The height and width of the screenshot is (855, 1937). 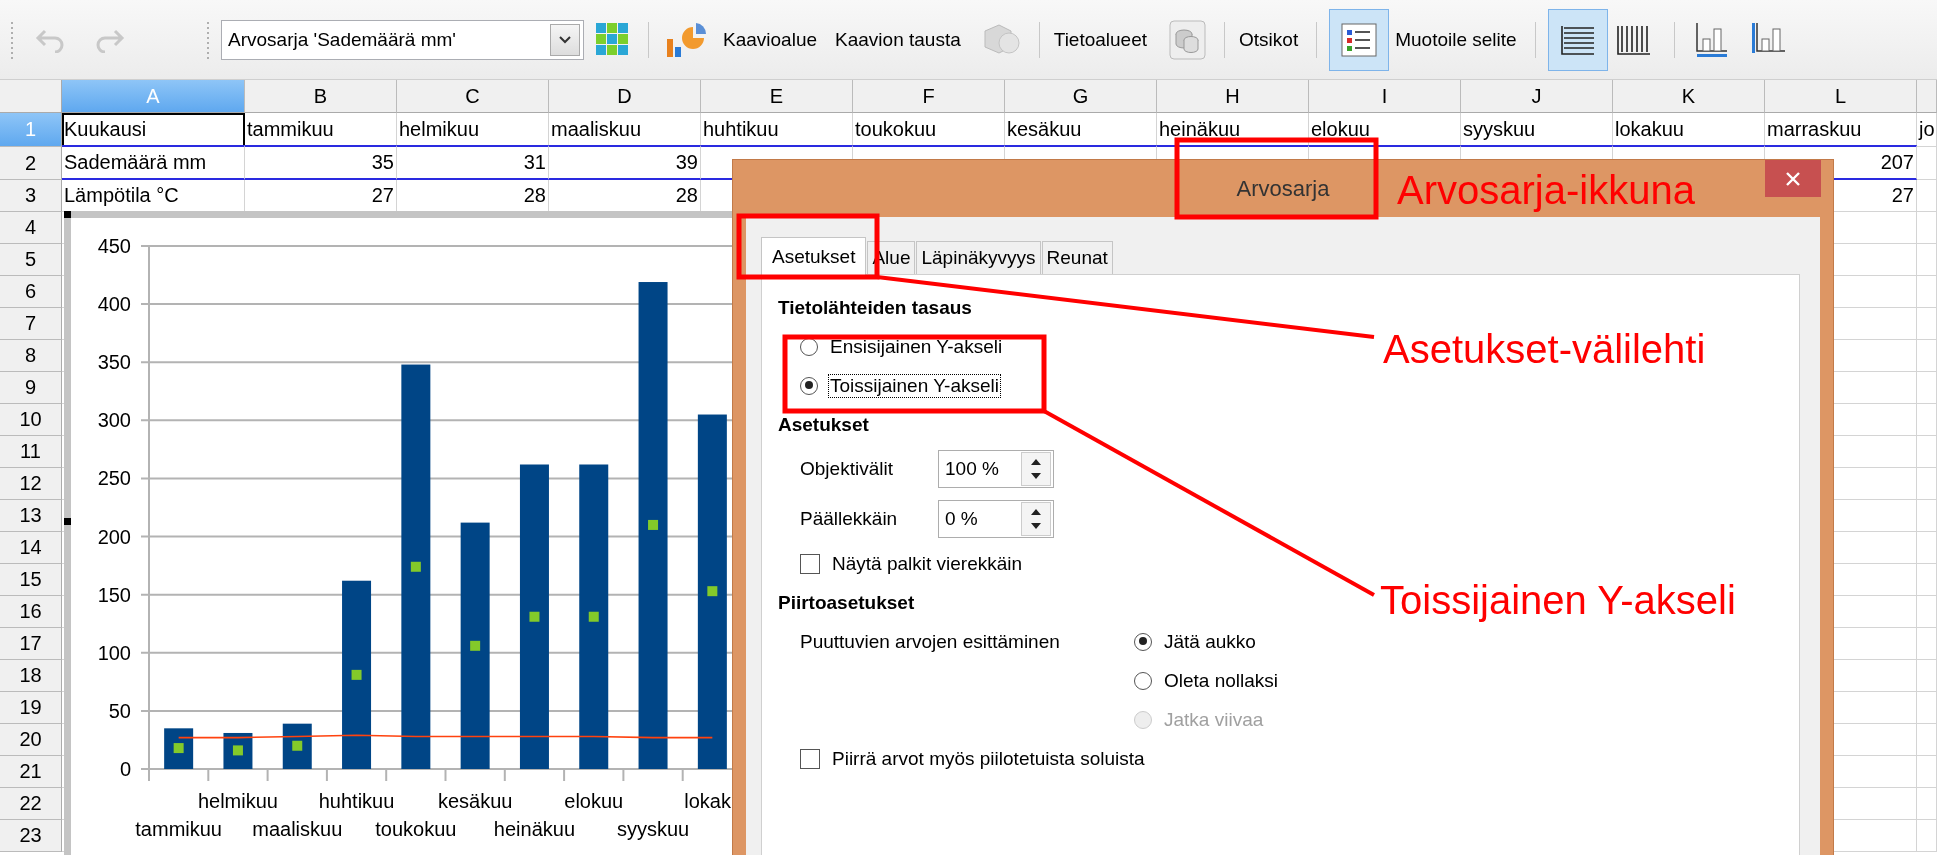 What do you see at coordinates (1793, 178) in the screenshot?
I see `close-button` at bounding box center [1793, 178].